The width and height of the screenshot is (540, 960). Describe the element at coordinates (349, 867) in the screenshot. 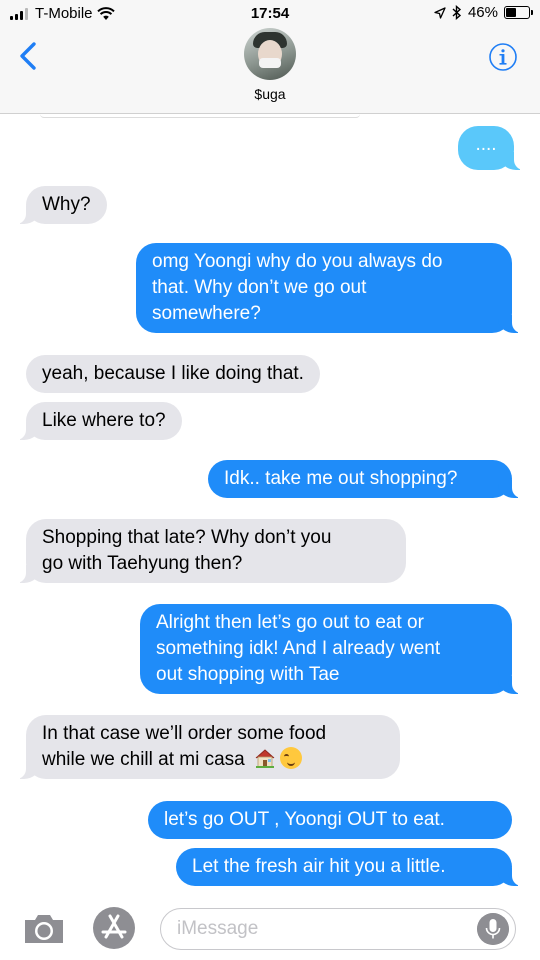

I see `outgoing-message: Let the fresh air hit you a little.` at that location.